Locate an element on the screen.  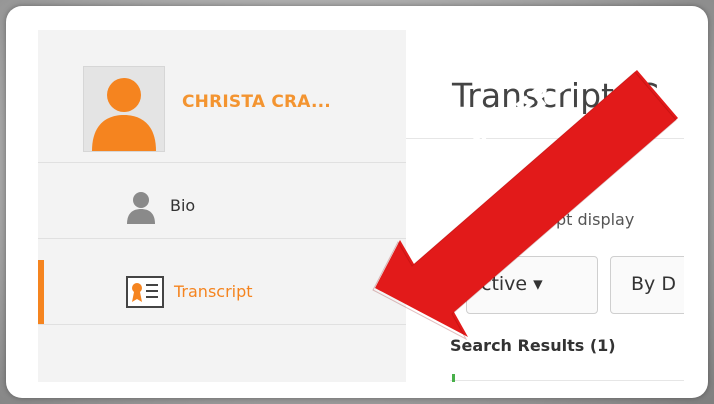
description-text: pt display is located at coordinates (595, 219).